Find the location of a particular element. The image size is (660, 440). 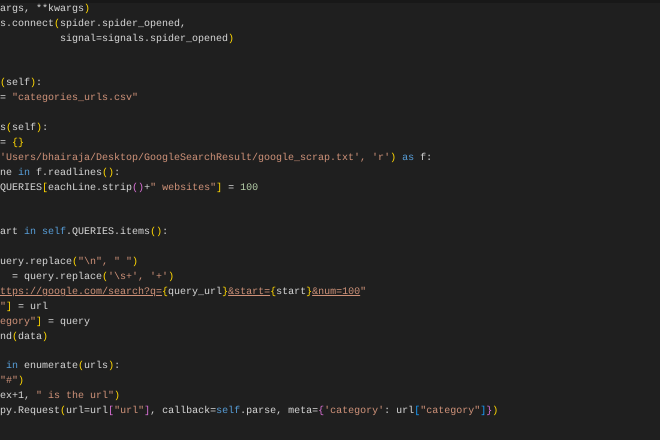

code-line: nd(data) is located at coordinates (24, 337).